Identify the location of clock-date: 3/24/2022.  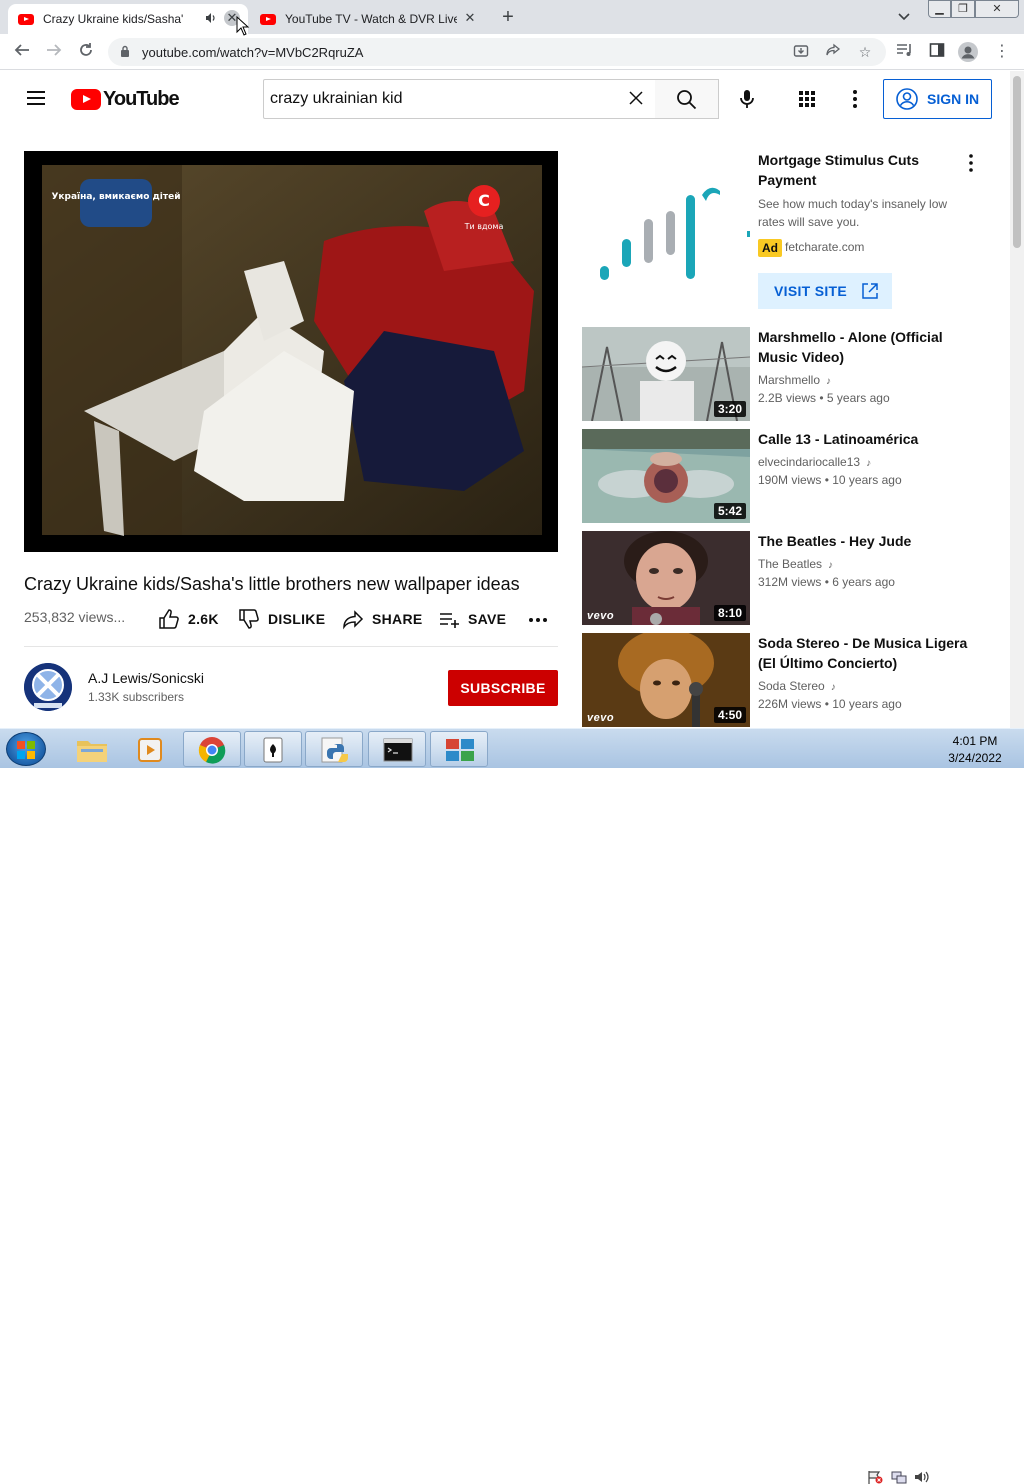
(975, 758).